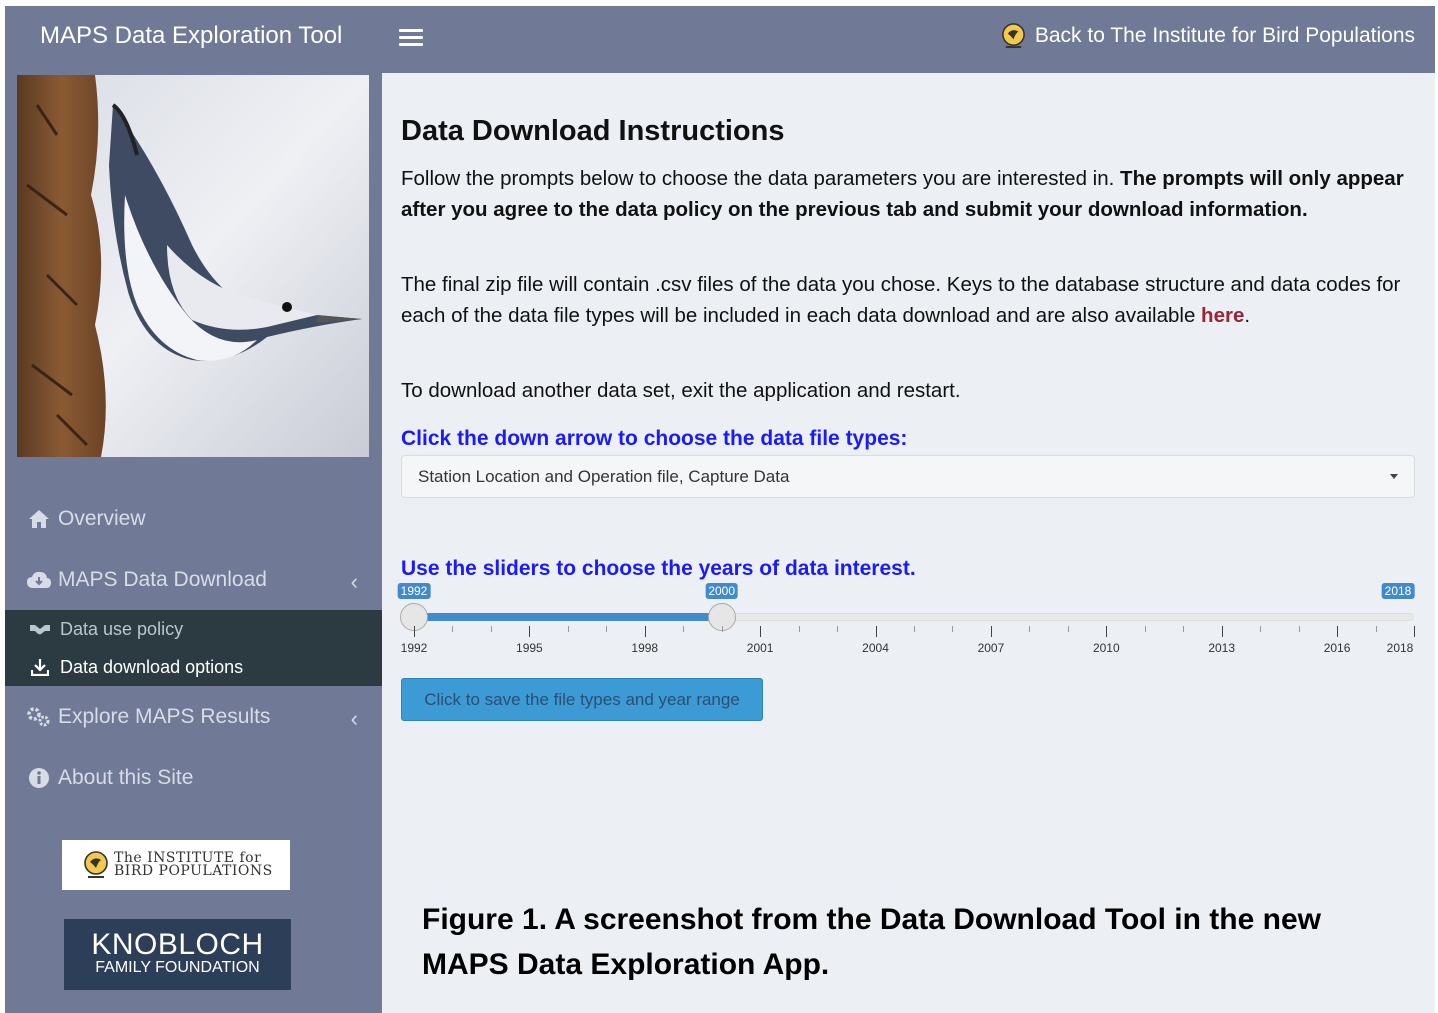 The height and width of the screenshot is (1013, 1438). I want to click on para2-end: ., so click(1247, 315).